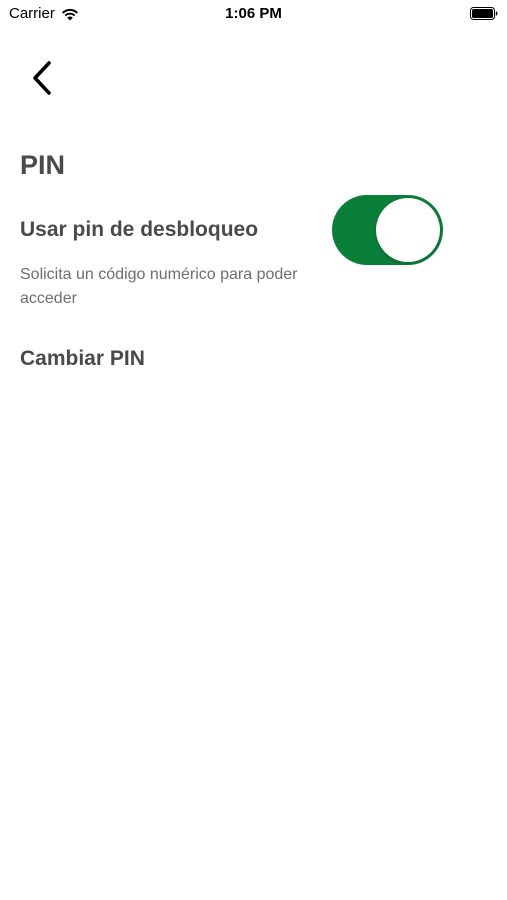 The image size is (507, 900). I want to click on status-time: 1:06 PM, so click(253, 13).